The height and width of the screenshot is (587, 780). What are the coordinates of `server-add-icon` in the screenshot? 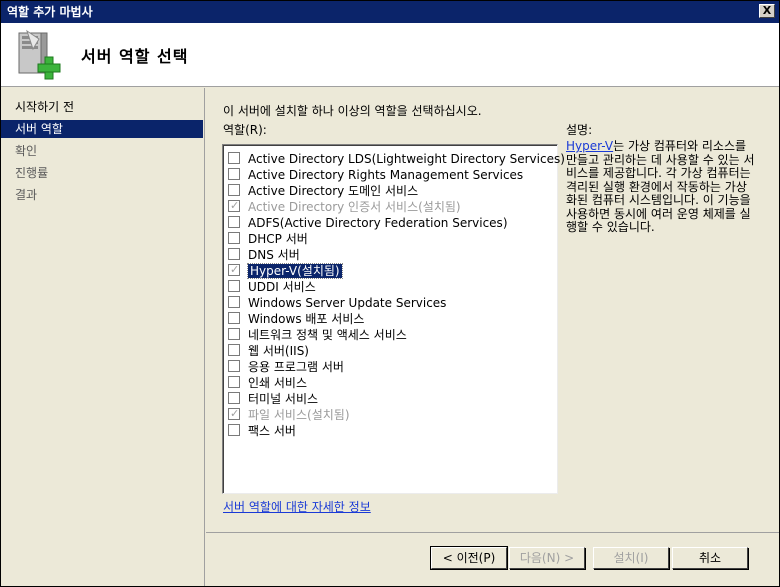 It's located at (39, 54).